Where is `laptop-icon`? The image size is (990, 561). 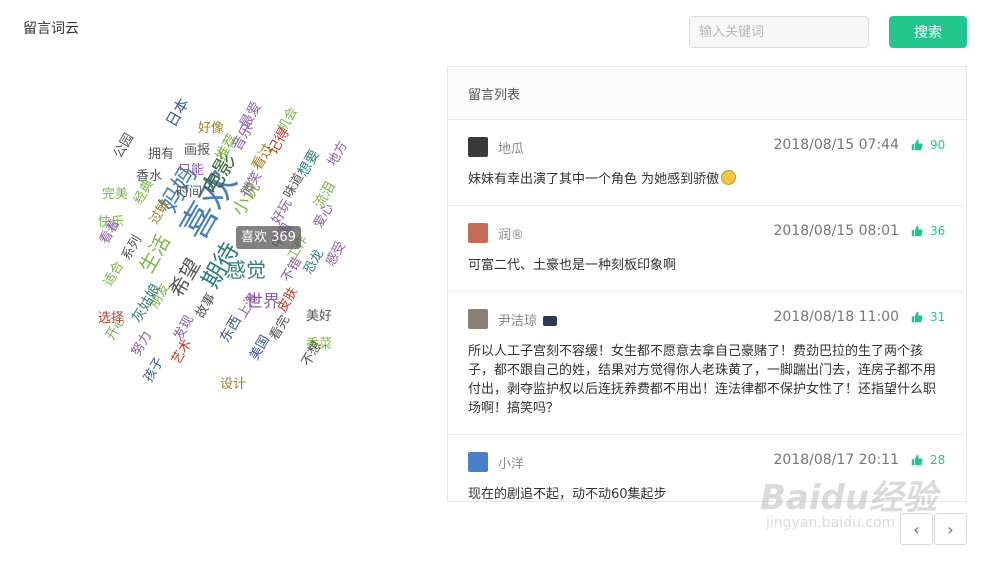
laptop-icon is located at coordinates (550, 321).